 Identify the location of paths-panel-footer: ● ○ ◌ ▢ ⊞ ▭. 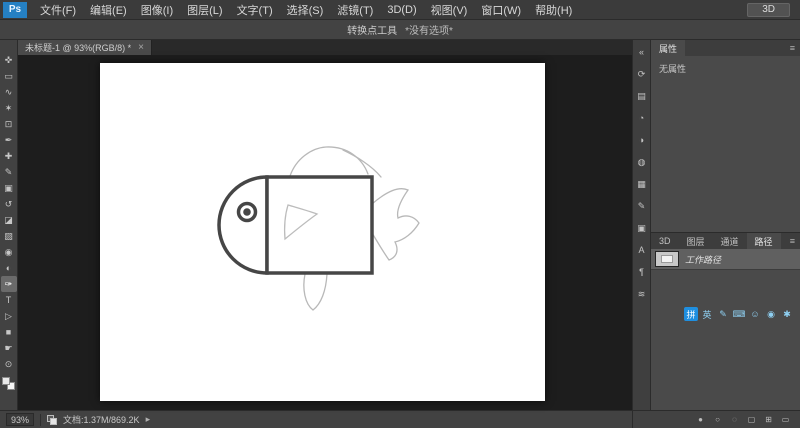
(716, 419).